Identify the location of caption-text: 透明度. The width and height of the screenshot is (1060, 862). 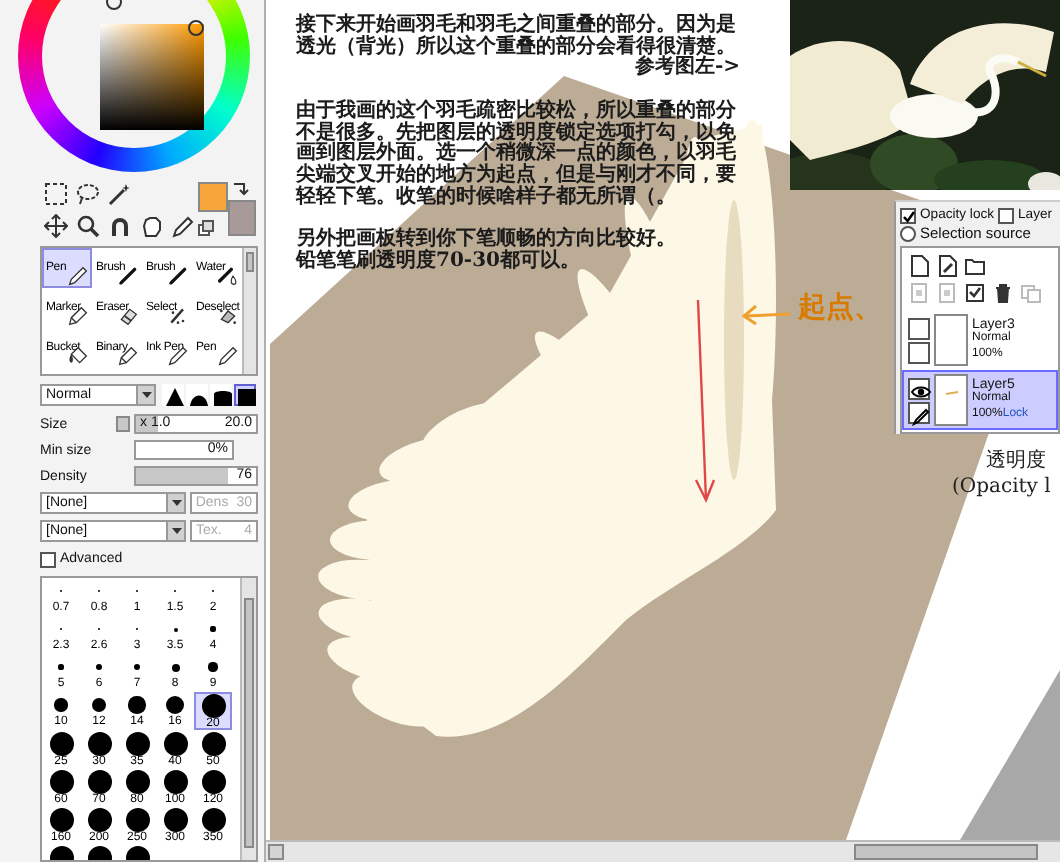
(1016, 462).